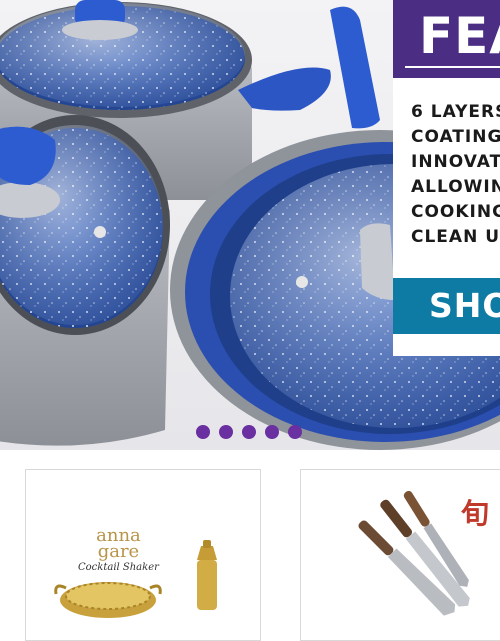 The image size is (500, 641). I want to click on feature-title-bar: FEA, so click(446, 39).